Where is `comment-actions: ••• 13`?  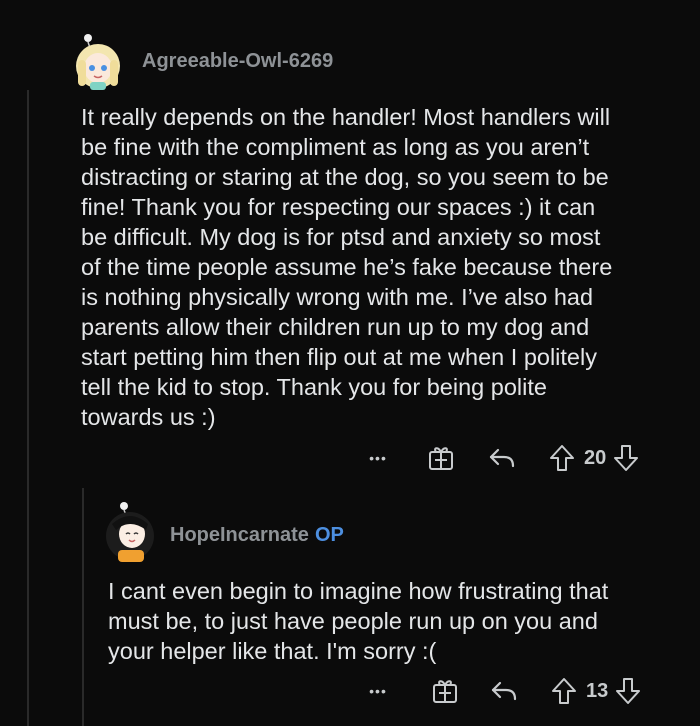 comment-actions: ••• 13 is located at coordinates (502, 691).